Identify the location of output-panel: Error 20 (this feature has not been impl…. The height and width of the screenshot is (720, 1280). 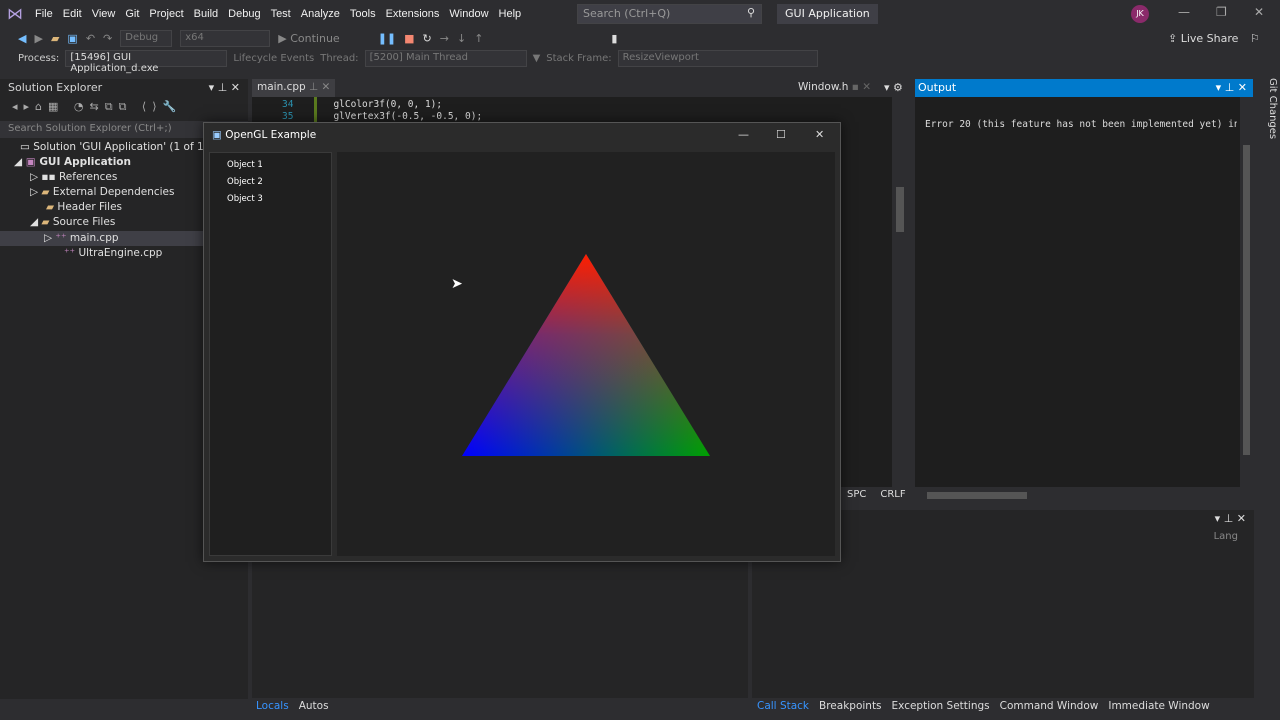
(1077, 292).